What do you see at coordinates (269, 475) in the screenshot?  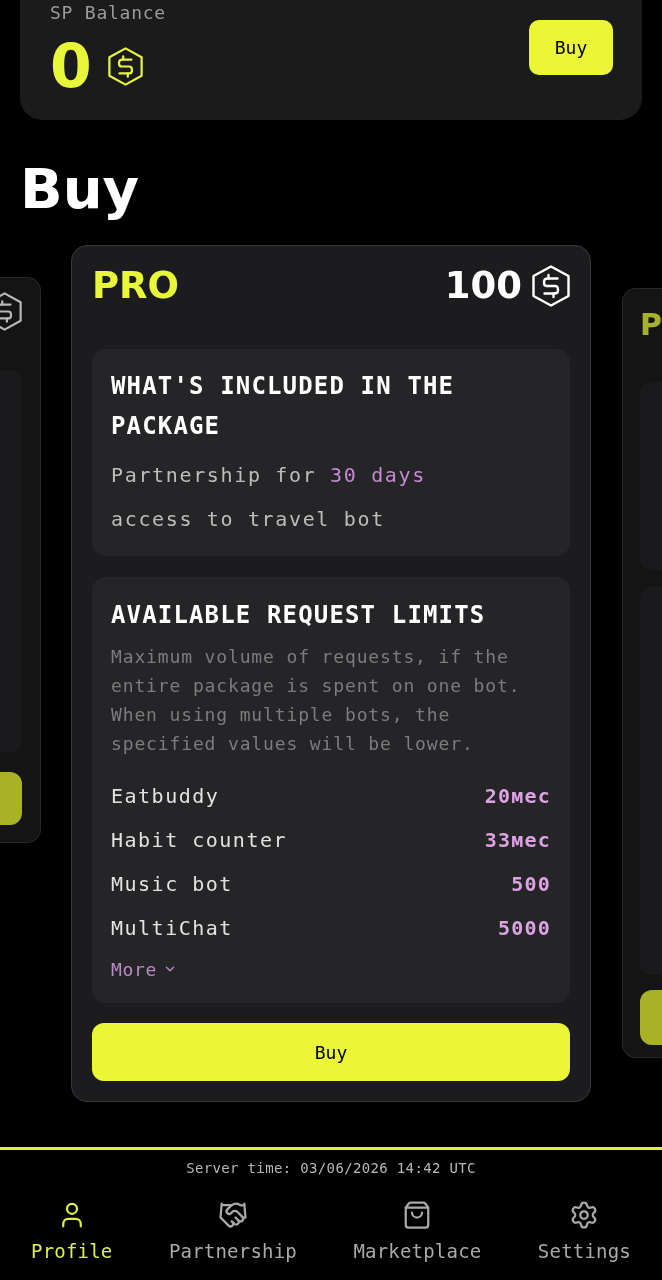 I see `included-item: Partnership for 30 days` at bounding box center [269, 475].